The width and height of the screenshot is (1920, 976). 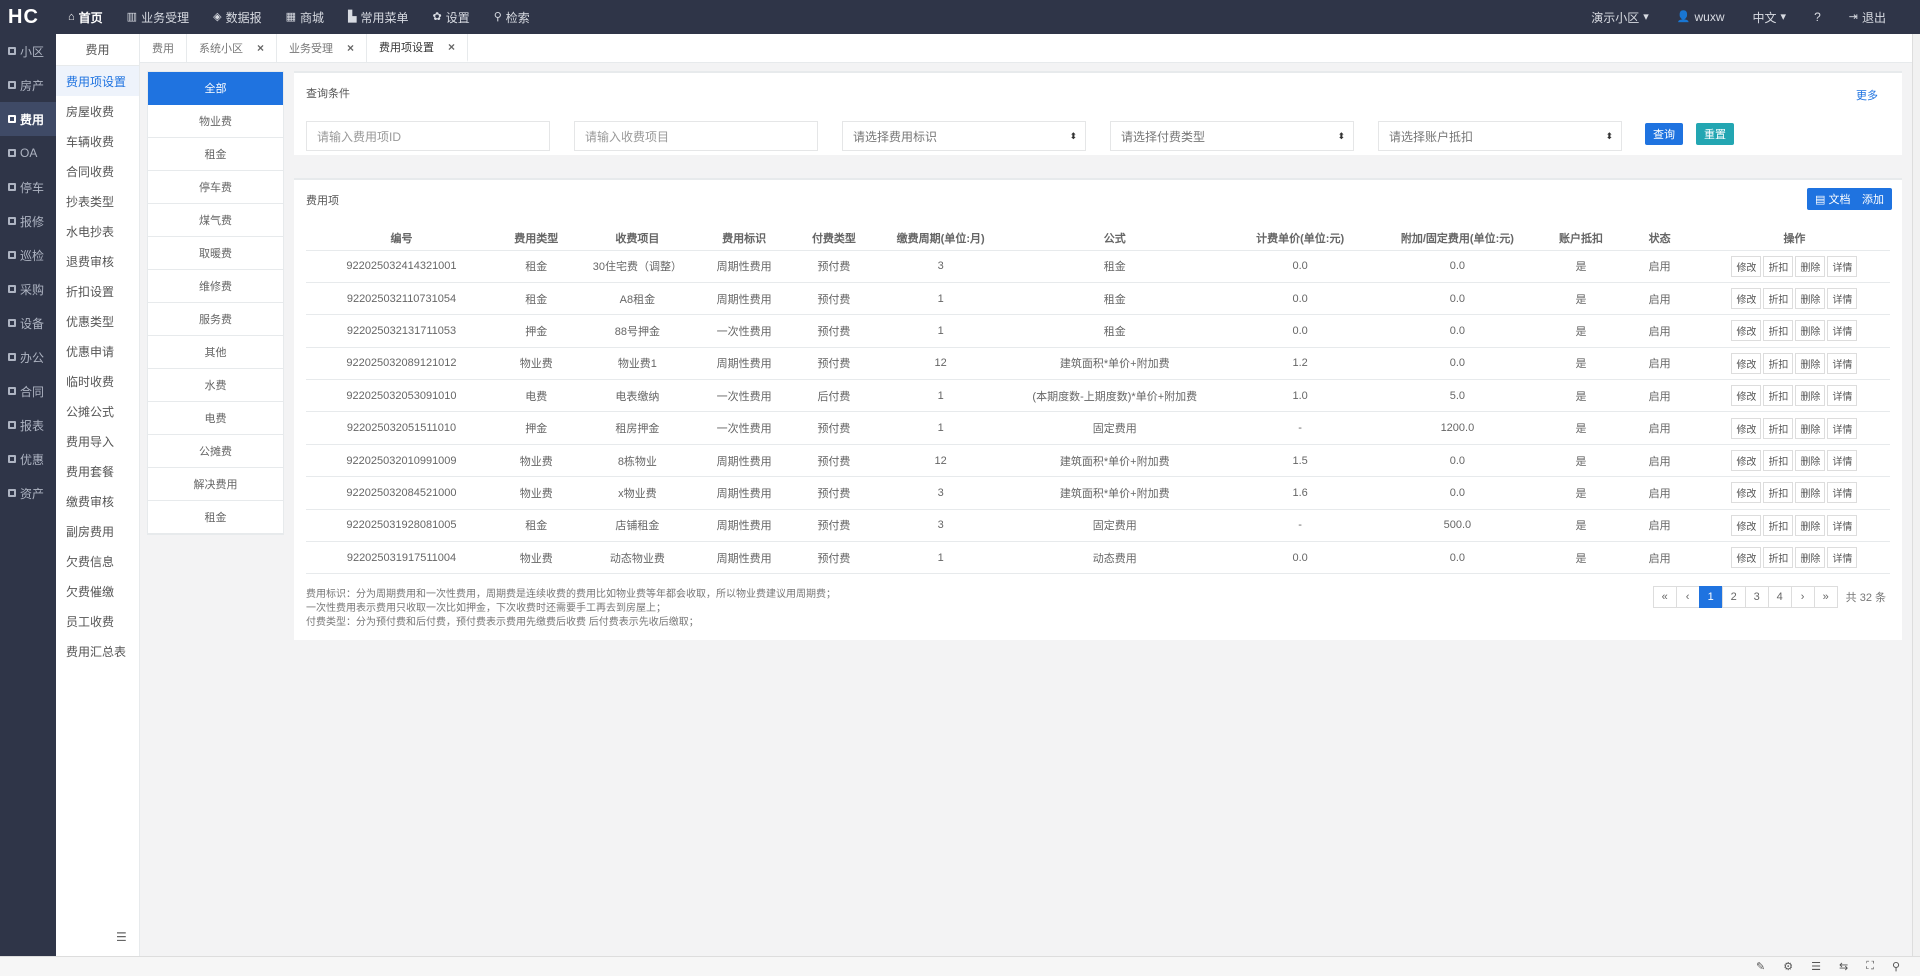 What do you see at coordinates (1770, 17) in the screenshot?
I see `language-dropdown: 中文 ▾` at bounding box center [1770, 17].